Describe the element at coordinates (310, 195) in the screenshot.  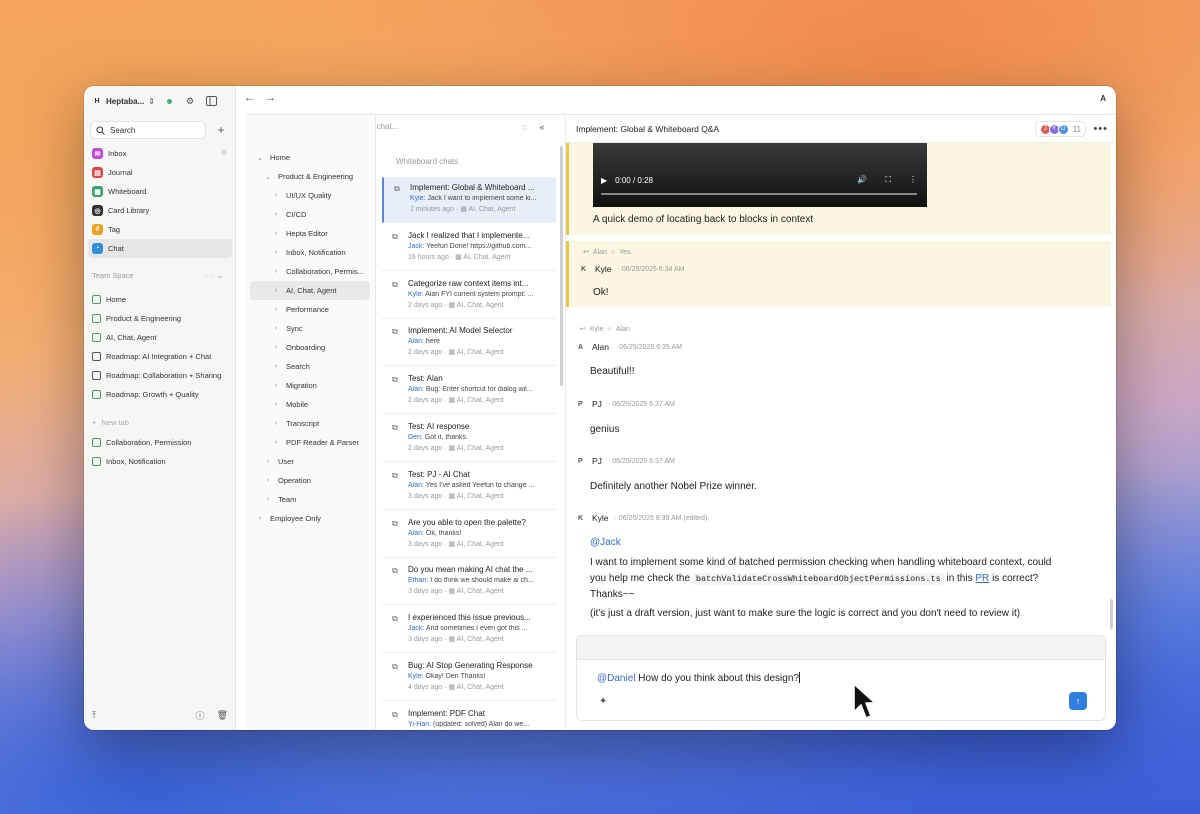
I see `tree-item: › UI/UX Quality` at that location.